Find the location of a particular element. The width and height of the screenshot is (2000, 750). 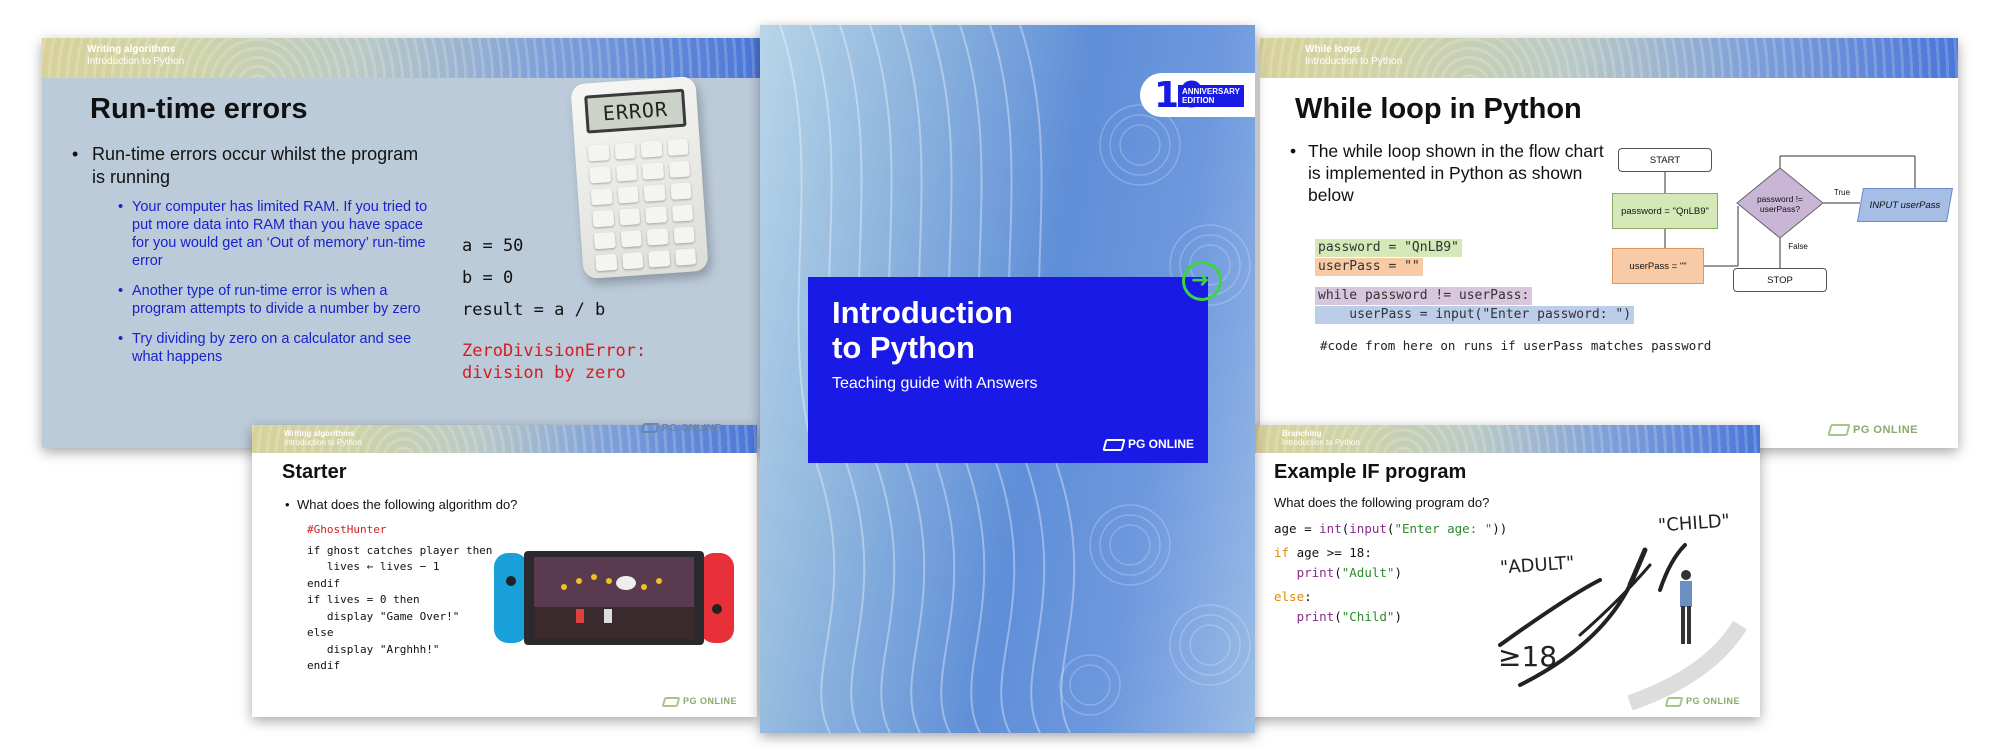

anniversary-badge: 10 ANNIVERSARYEDITION is located at coordinates (1197, 95).